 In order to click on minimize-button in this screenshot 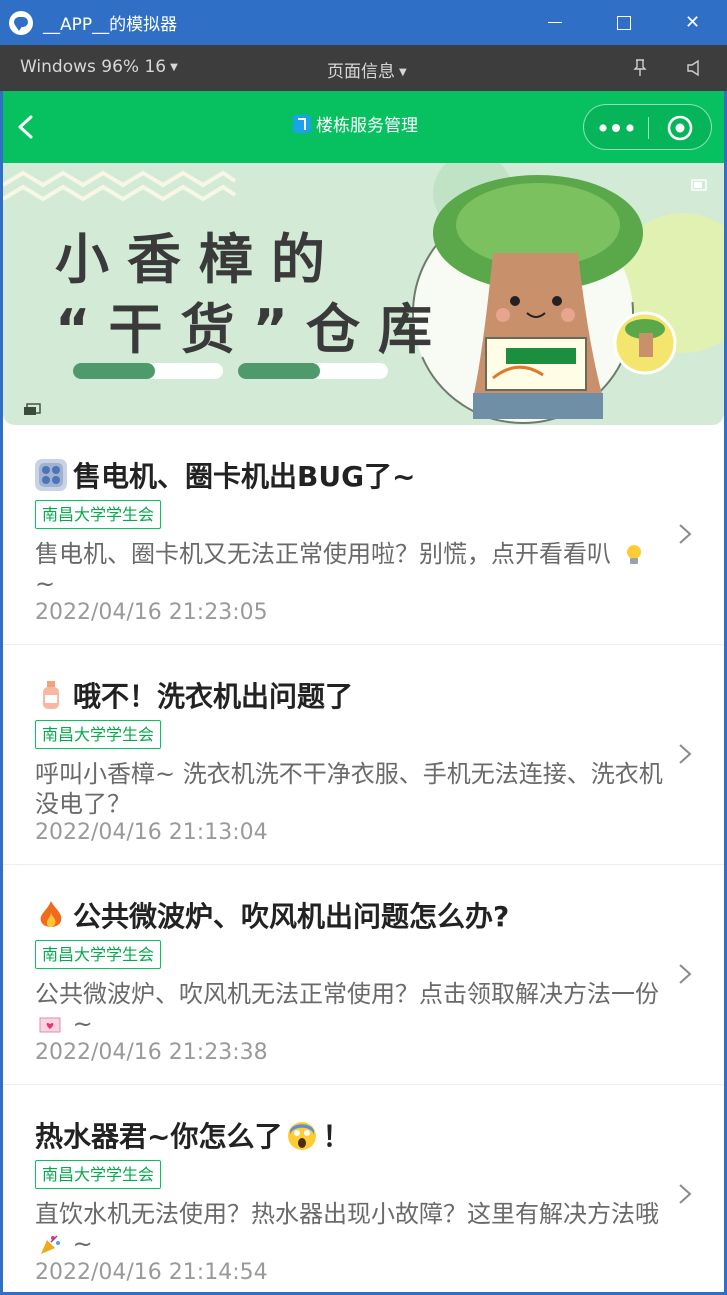, I will do `click(554, 22)`.